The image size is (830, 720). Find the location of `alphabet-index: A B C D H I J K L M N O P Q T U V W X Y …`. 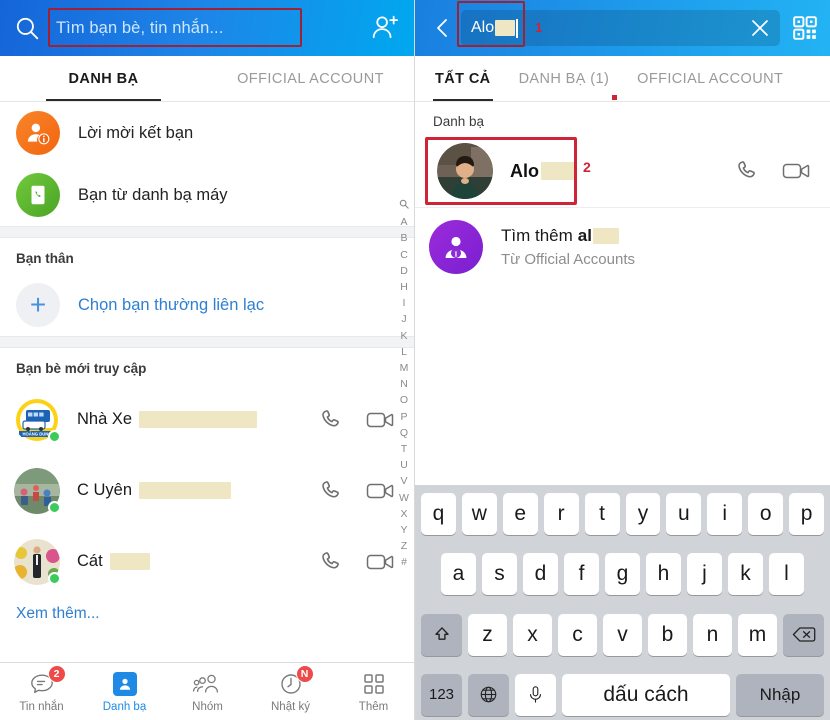

alphabet-index: A B C D H I J K L M N O P Q T U V W X Y … is located at coordinates (404, 384).